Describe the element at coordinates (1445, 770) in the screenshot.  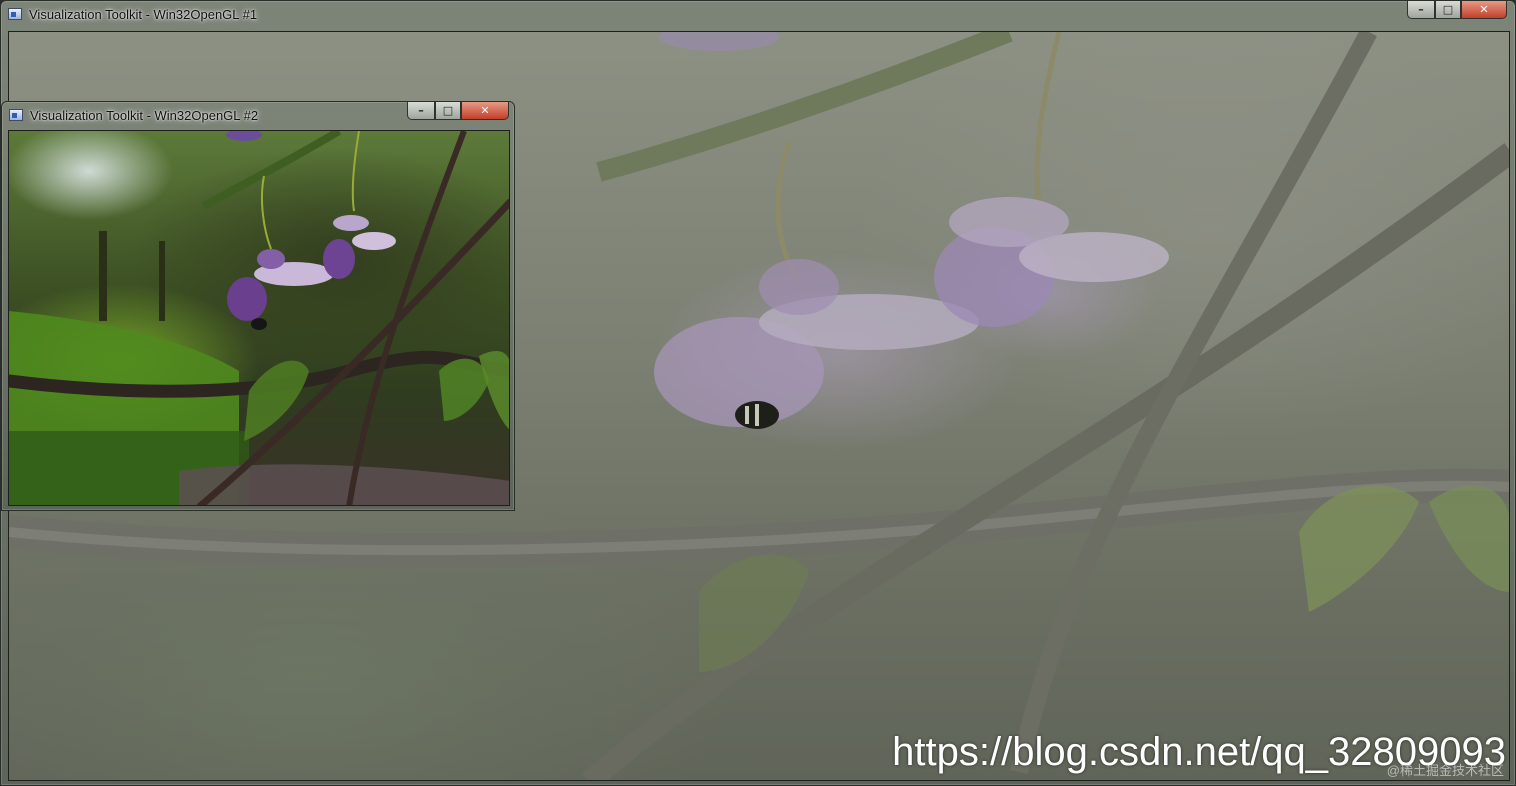
I see `watermark-sub: @稀土掘金技术社区` at that location.